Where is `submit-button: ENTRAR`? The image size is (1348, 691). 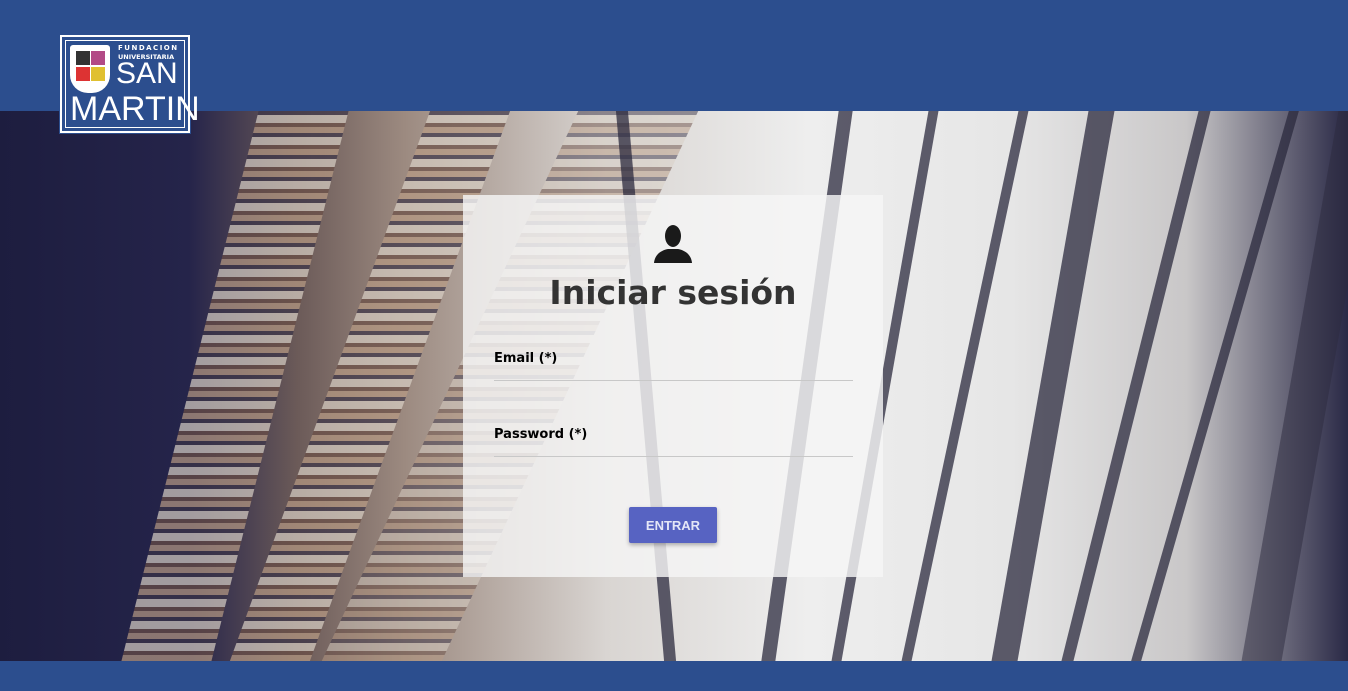 submit-button: ENTRAR is located at coordinates (673, 525).